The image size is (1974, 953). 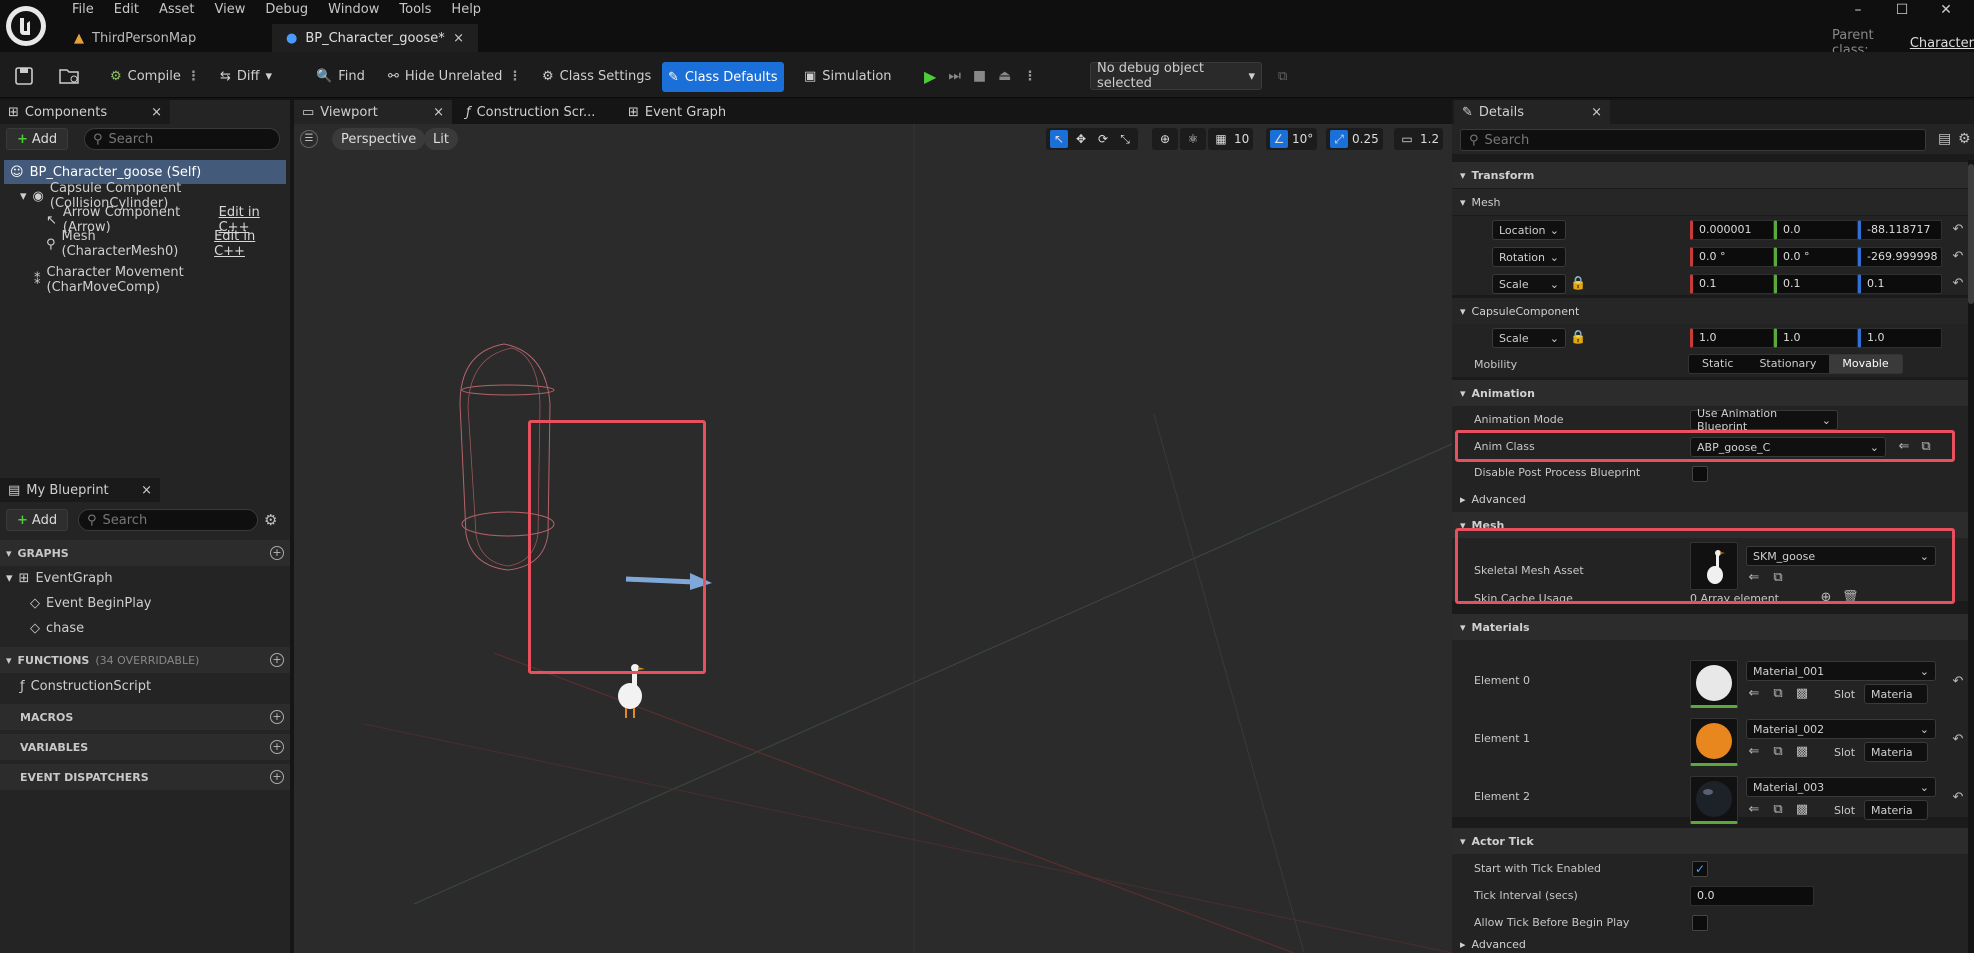 I want to click on viewport-options-icon: ☰, so click(x=309, y=139).